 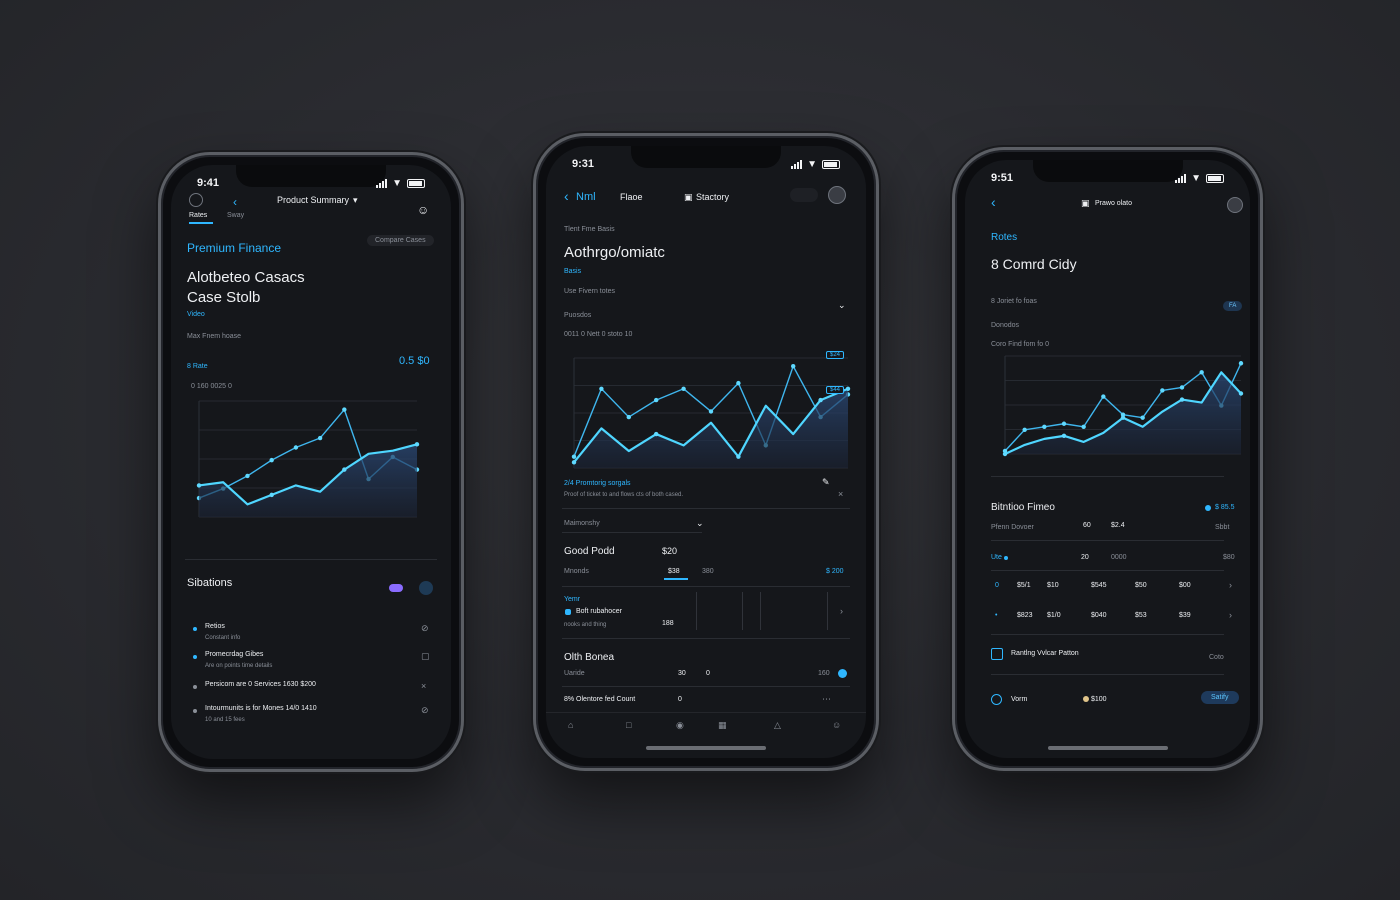 What do you see at coordinates (400, 240) in the screenshot?
I see `compare-button: Compare Cases` at bounding box center [400, 240].